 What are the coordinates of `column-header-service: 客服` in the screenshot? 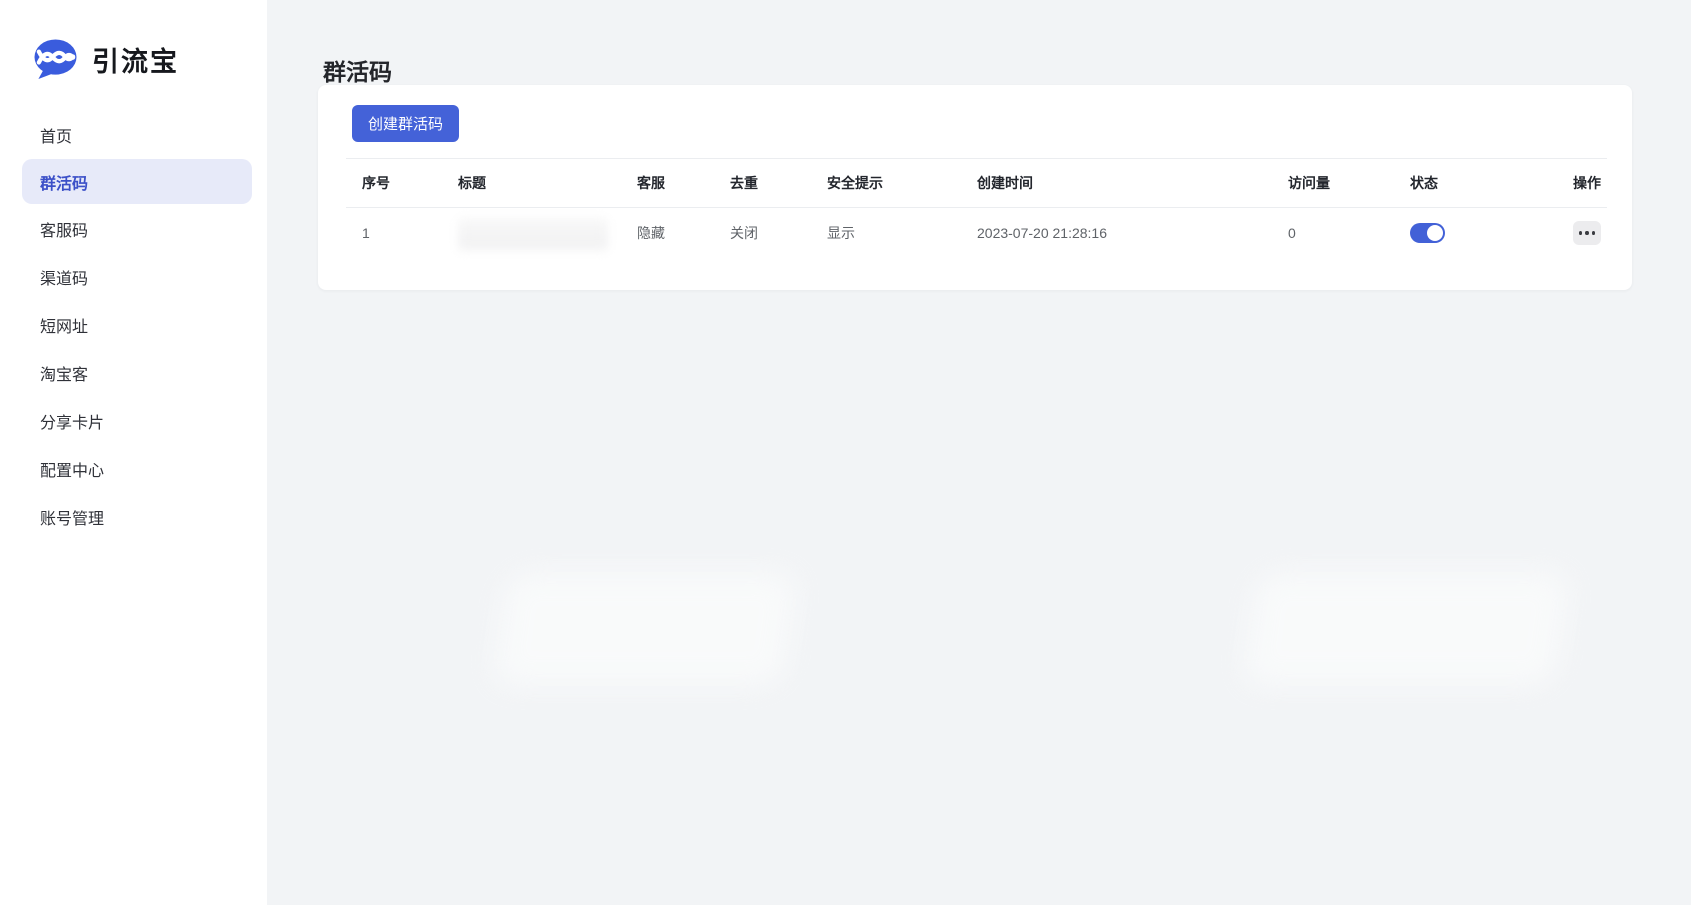 It's located at (667, 183).